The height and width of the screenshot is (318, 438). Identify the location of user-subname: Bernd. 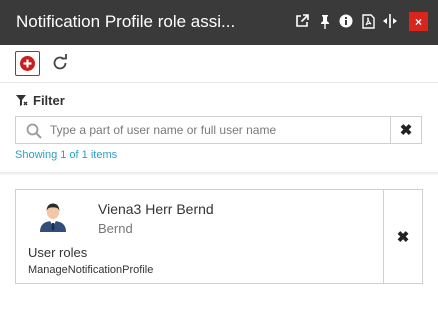
(115, 228).